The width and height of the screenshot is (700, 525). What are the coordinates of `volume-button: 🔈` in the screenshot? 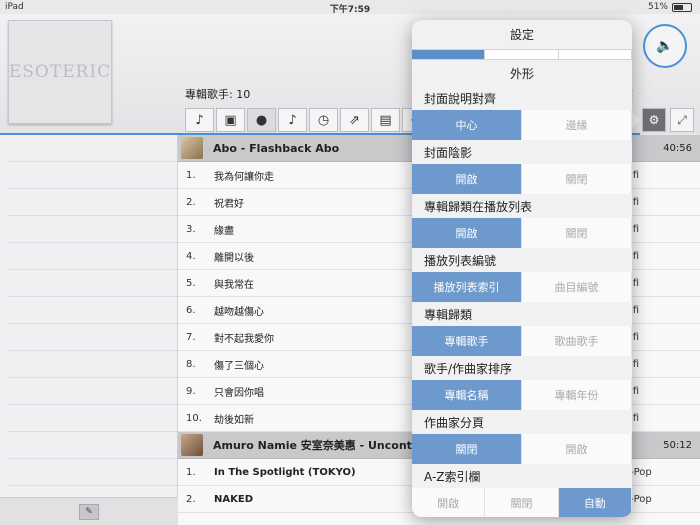 It's located at (665, 46).